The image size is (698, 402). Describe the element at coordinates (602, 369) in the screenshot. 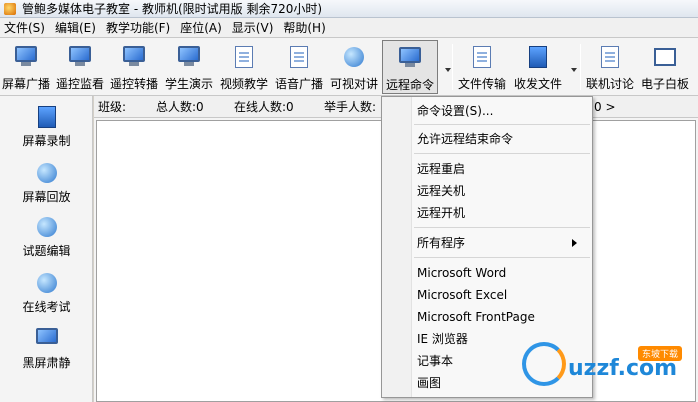

I see `site-watermark: uzzf.com 东坡下载` at that location.